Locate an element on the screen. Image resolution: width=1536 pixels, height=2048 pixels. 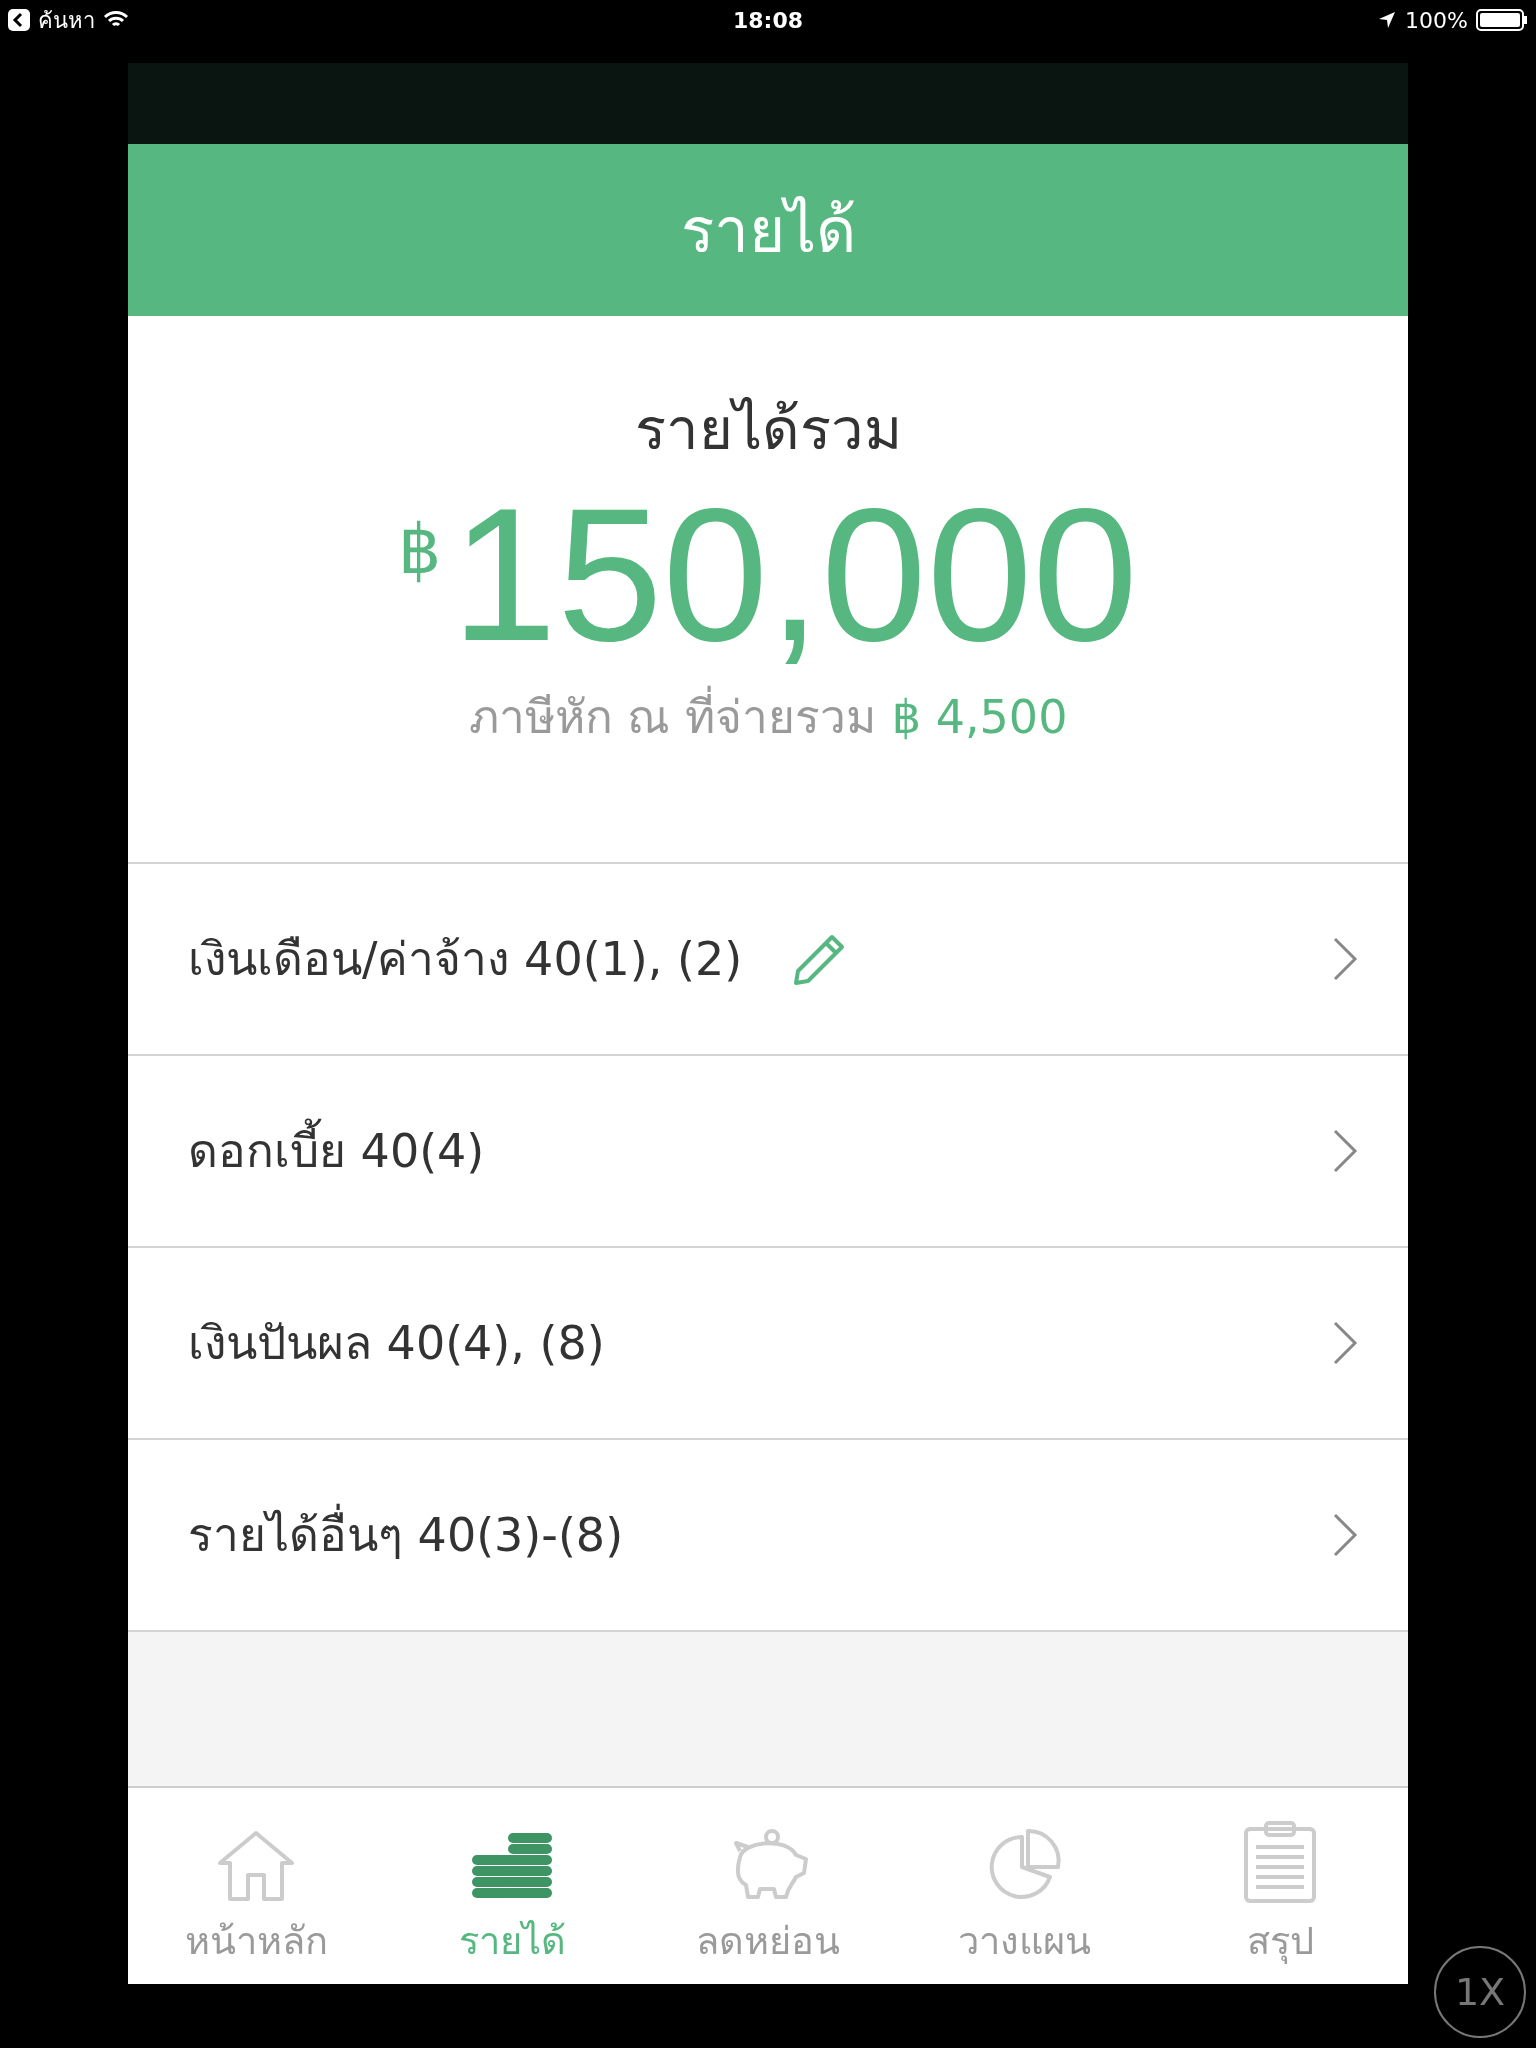
clock-time: 18:08 is located at coordinates (768, 20).